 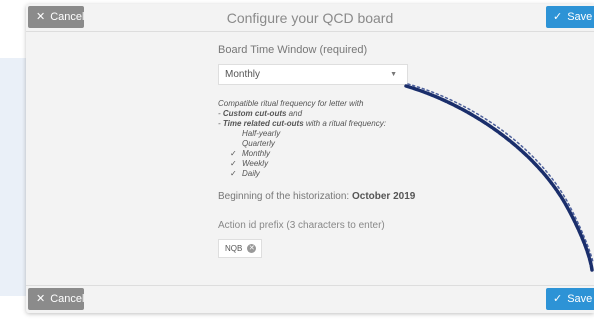 I want to click on help-line-2-bold: Custom cut-outs, so click(x=254, y=113).